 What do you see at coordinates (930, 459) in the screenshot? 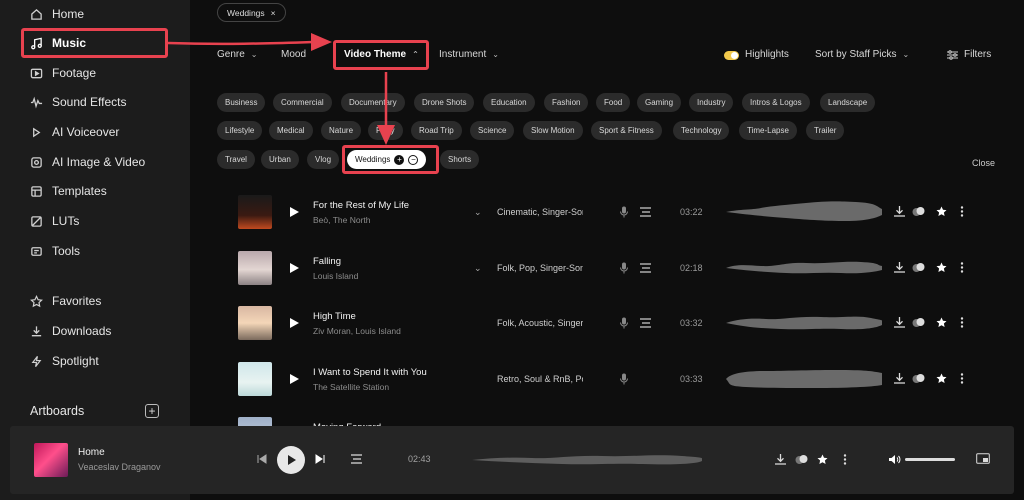
I see `volume-slider` at bounding box center [930, 459].